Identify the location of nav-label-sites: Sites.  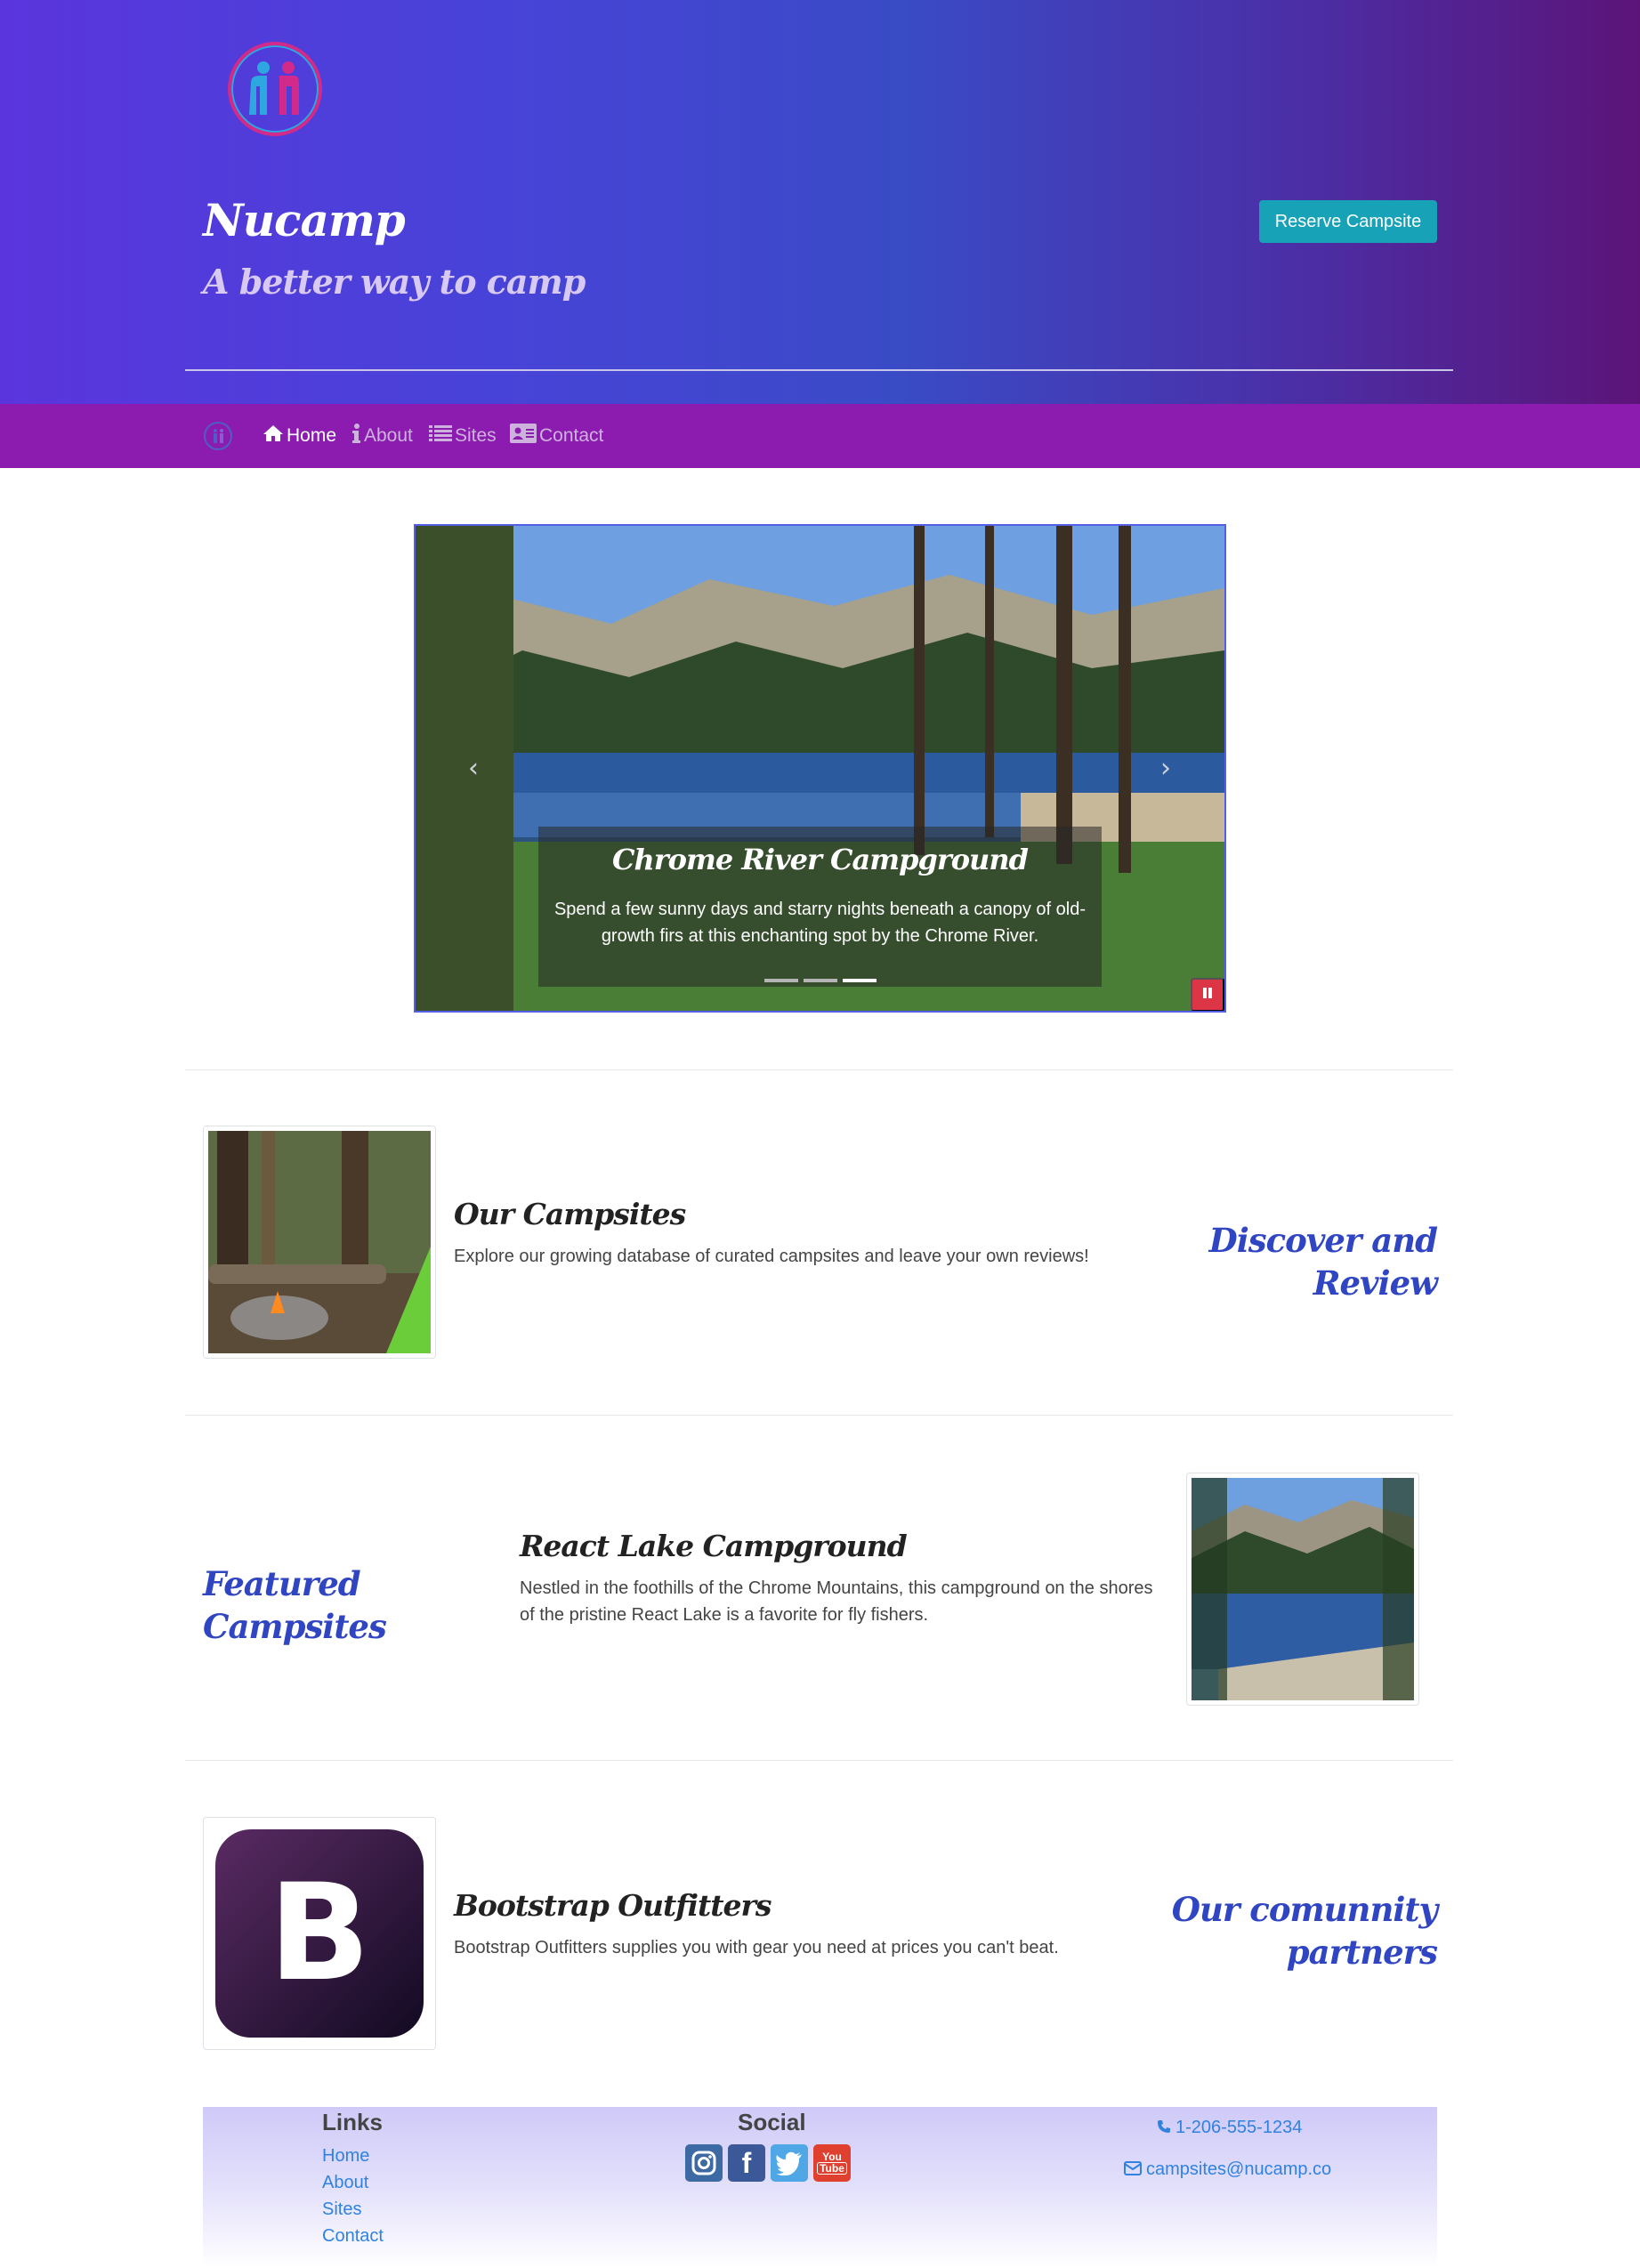
(476, 435).